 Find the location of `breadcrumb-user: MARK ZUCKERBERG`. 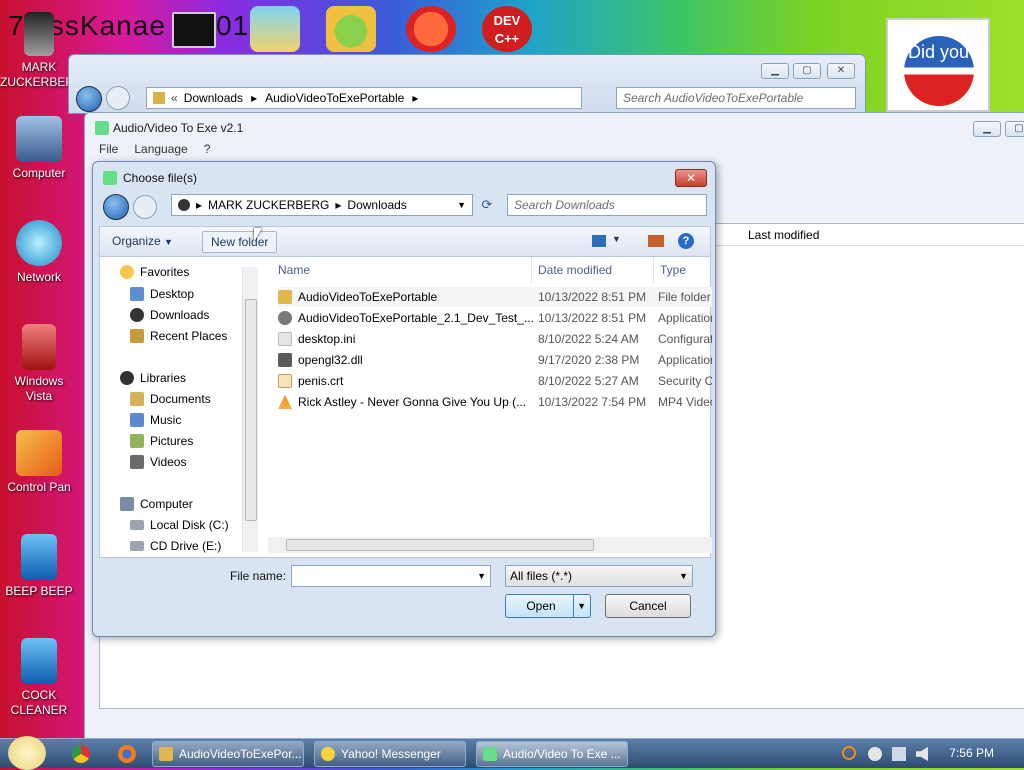

breadcrumb-user: MARK ZUCKERBERG is located at coordinates (268, 205).